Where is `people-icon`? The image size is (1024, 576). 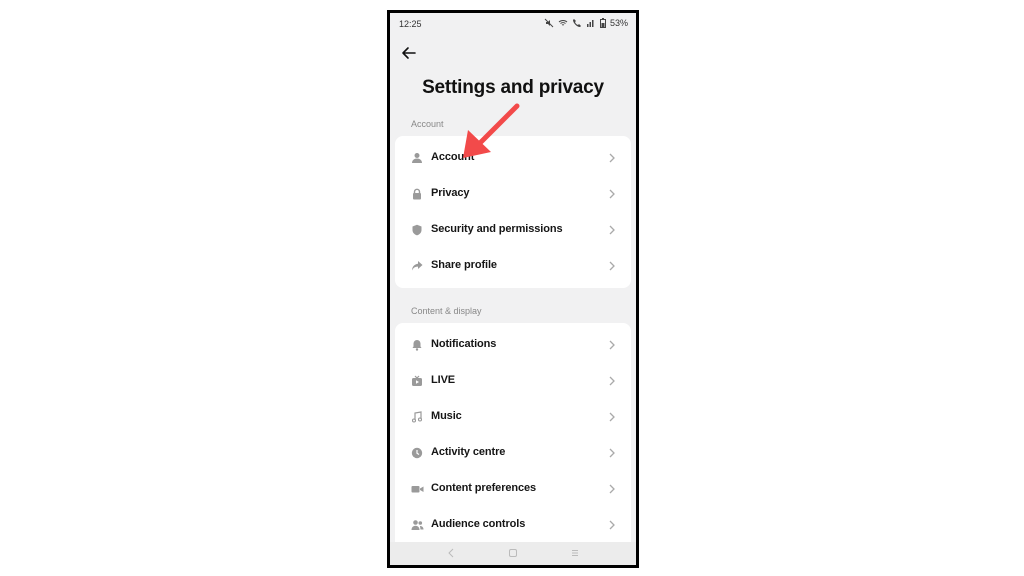 people-icon is located at coordinates (417, 525).